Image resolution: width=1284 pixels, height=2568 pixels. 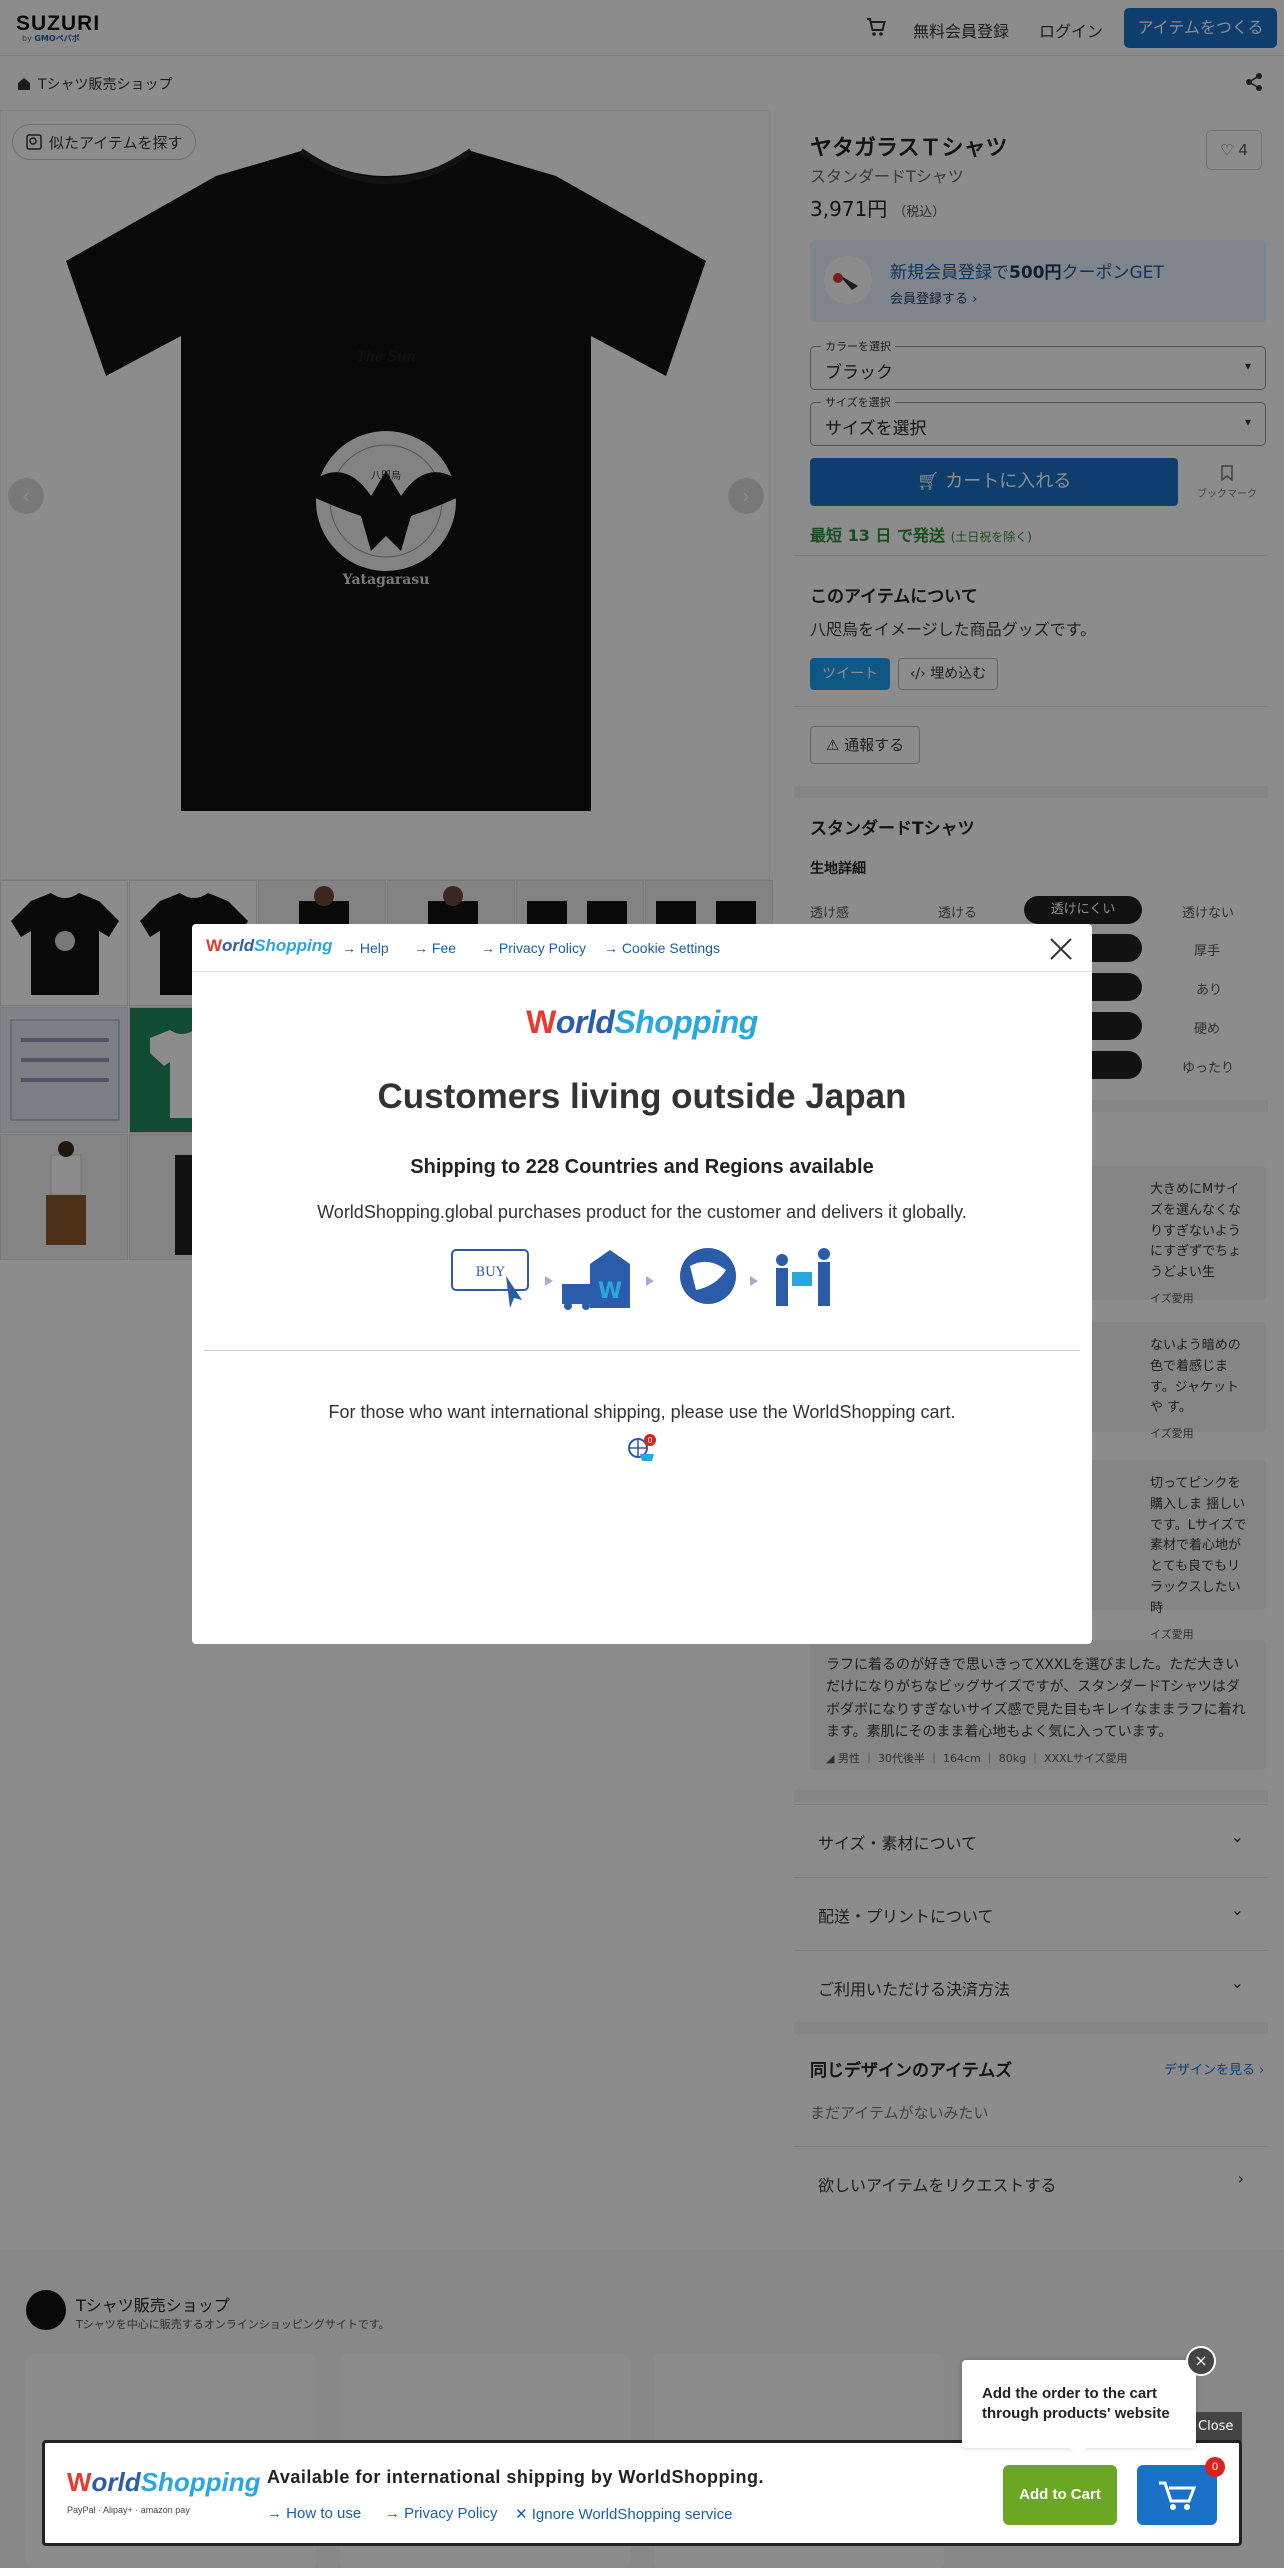 I want to click on fee-link: → Fee, so click(x=435, y=948).